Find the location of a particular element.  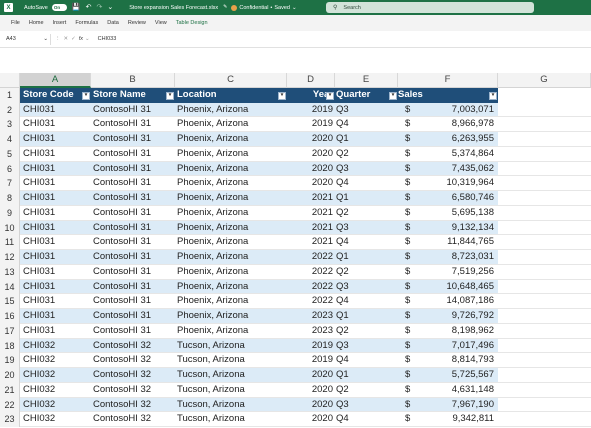

row-number: 15 is located at coordinates (10, 301).